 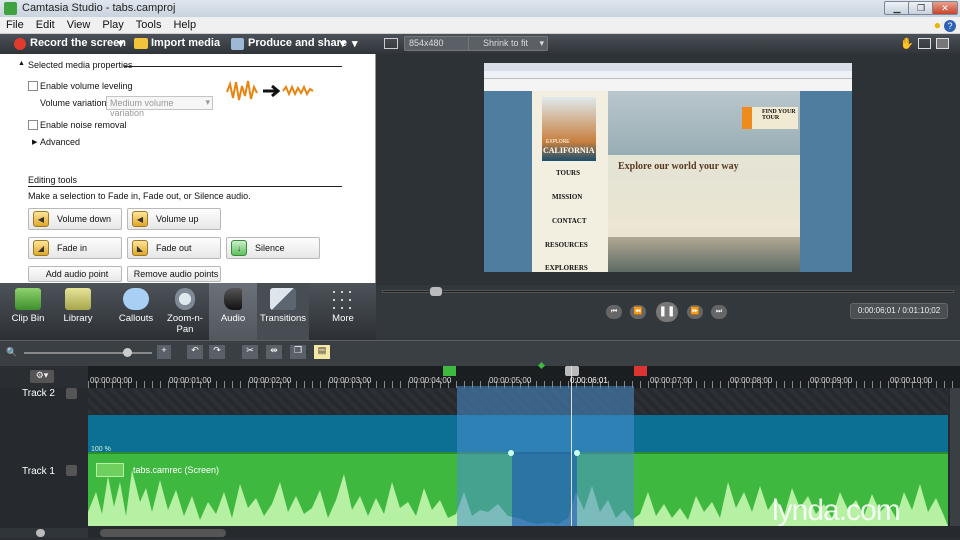 I want to click on fade-out-icon: ◣, so click(x=140, y=248).